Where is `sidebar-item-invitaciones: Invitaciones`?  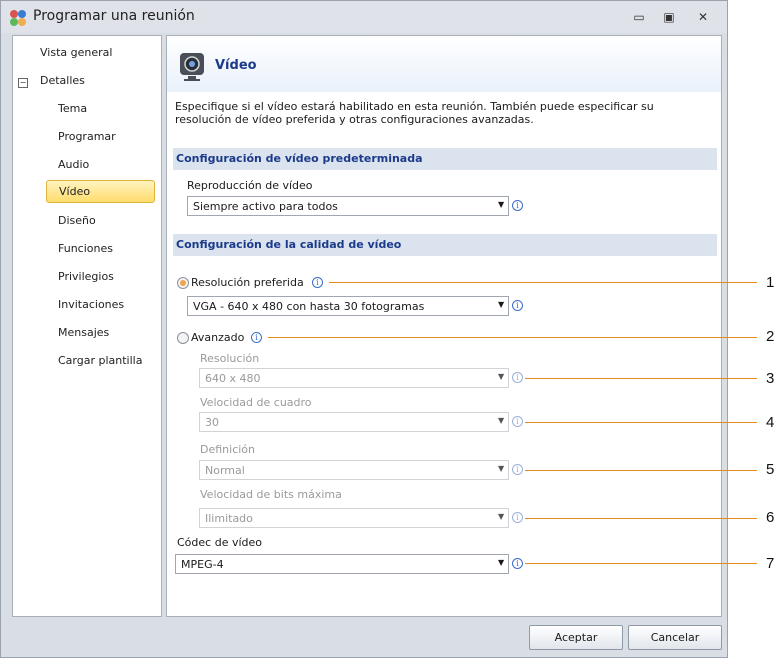
sidebar-item-invitaciones: Invitaciones is located at coordinates (91, 304).